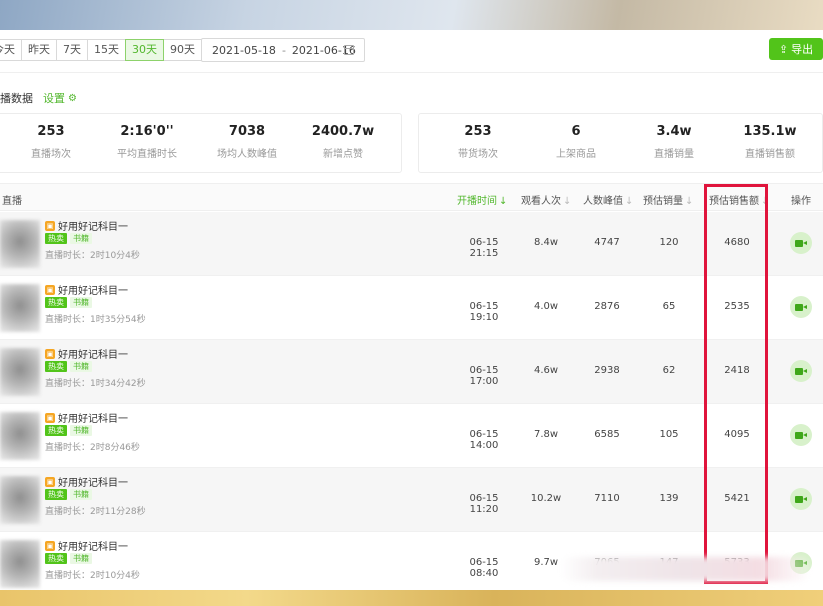  I want to click on tag-hot: 热卖, so click(56, 558).